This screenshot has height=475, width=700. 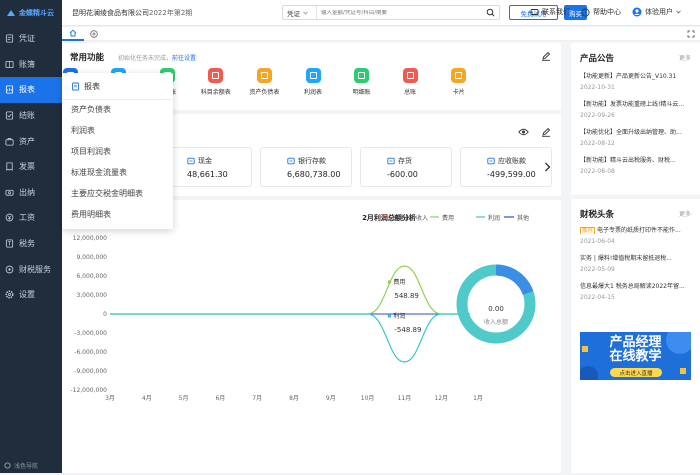 I want to click on report-menu-item: 项目利润表, so click(x=91, y=151).